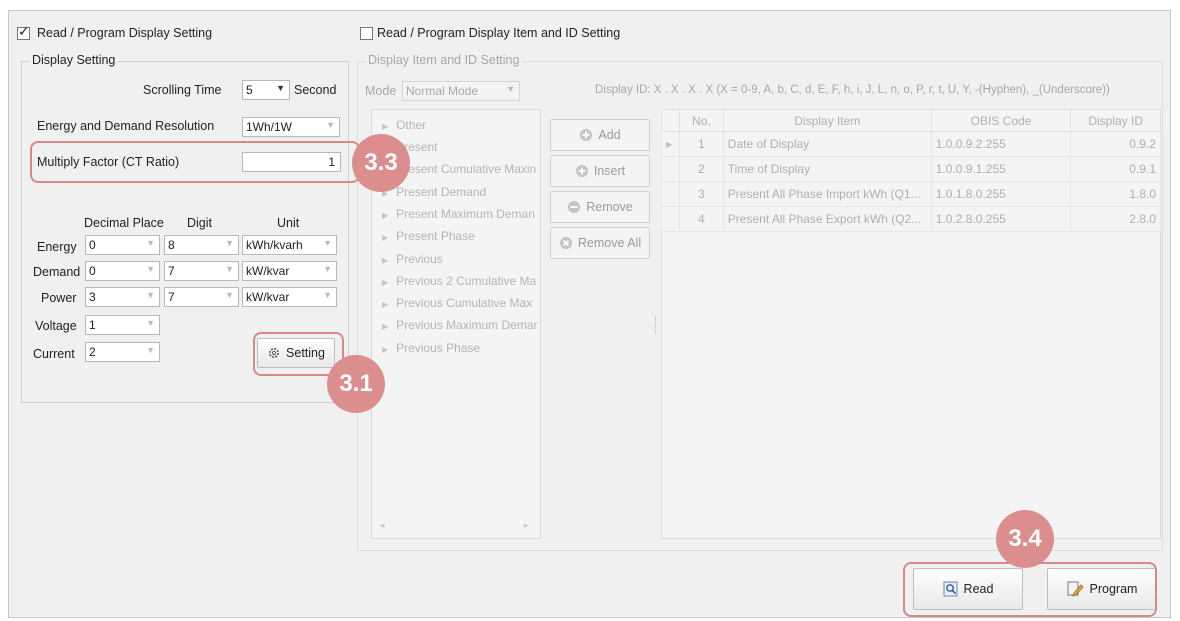  Describe the element at coordinates (382, 525) in the screenshot. I see `scroll-left-icon: ◂` at that location.